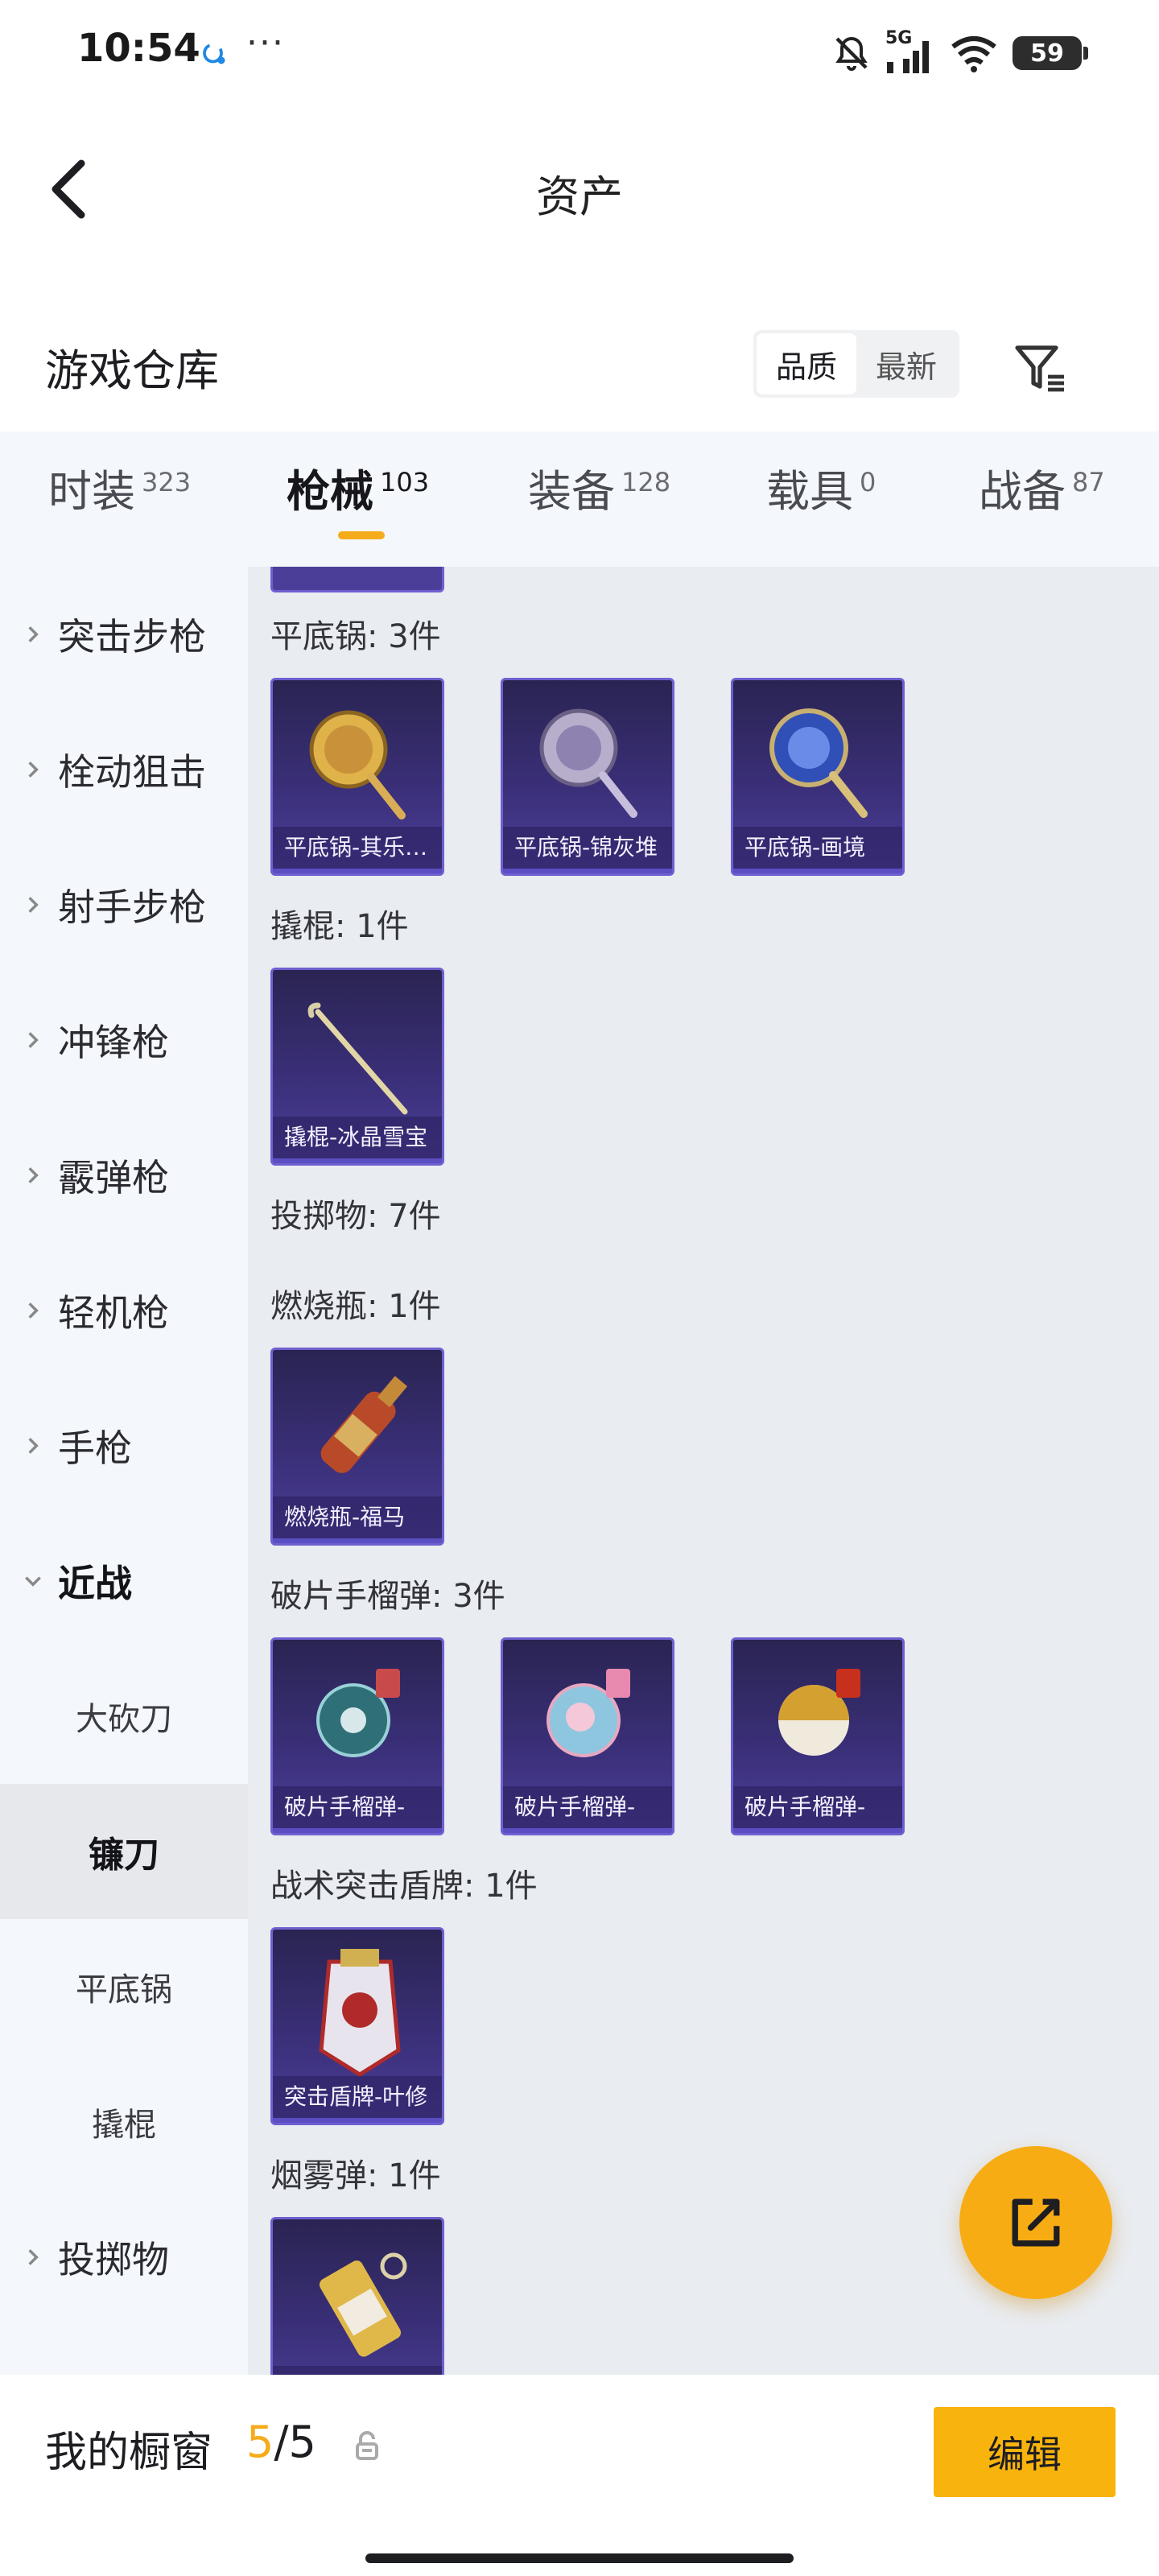 The image size is (1159, 2576). What do you see at coordinates (868, 482) in the screenshot?
I see `tab-count: 0` at bounding box center [868, 482].